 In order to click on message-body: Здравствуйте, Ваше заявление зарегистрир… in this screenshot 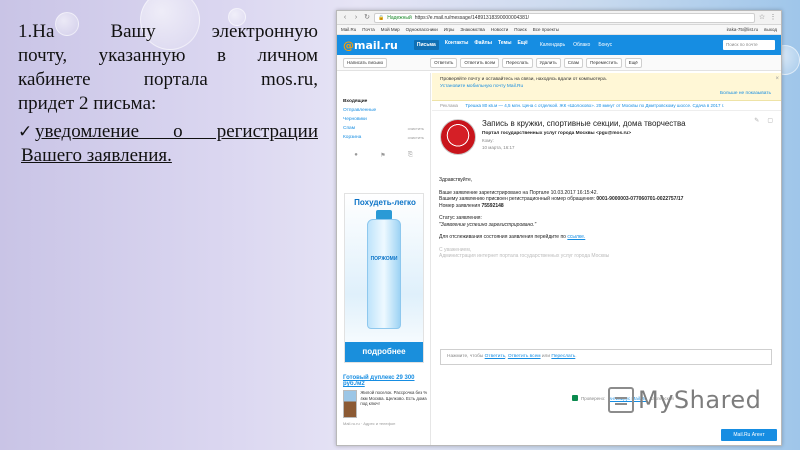, I will do `click(562, 215)`.